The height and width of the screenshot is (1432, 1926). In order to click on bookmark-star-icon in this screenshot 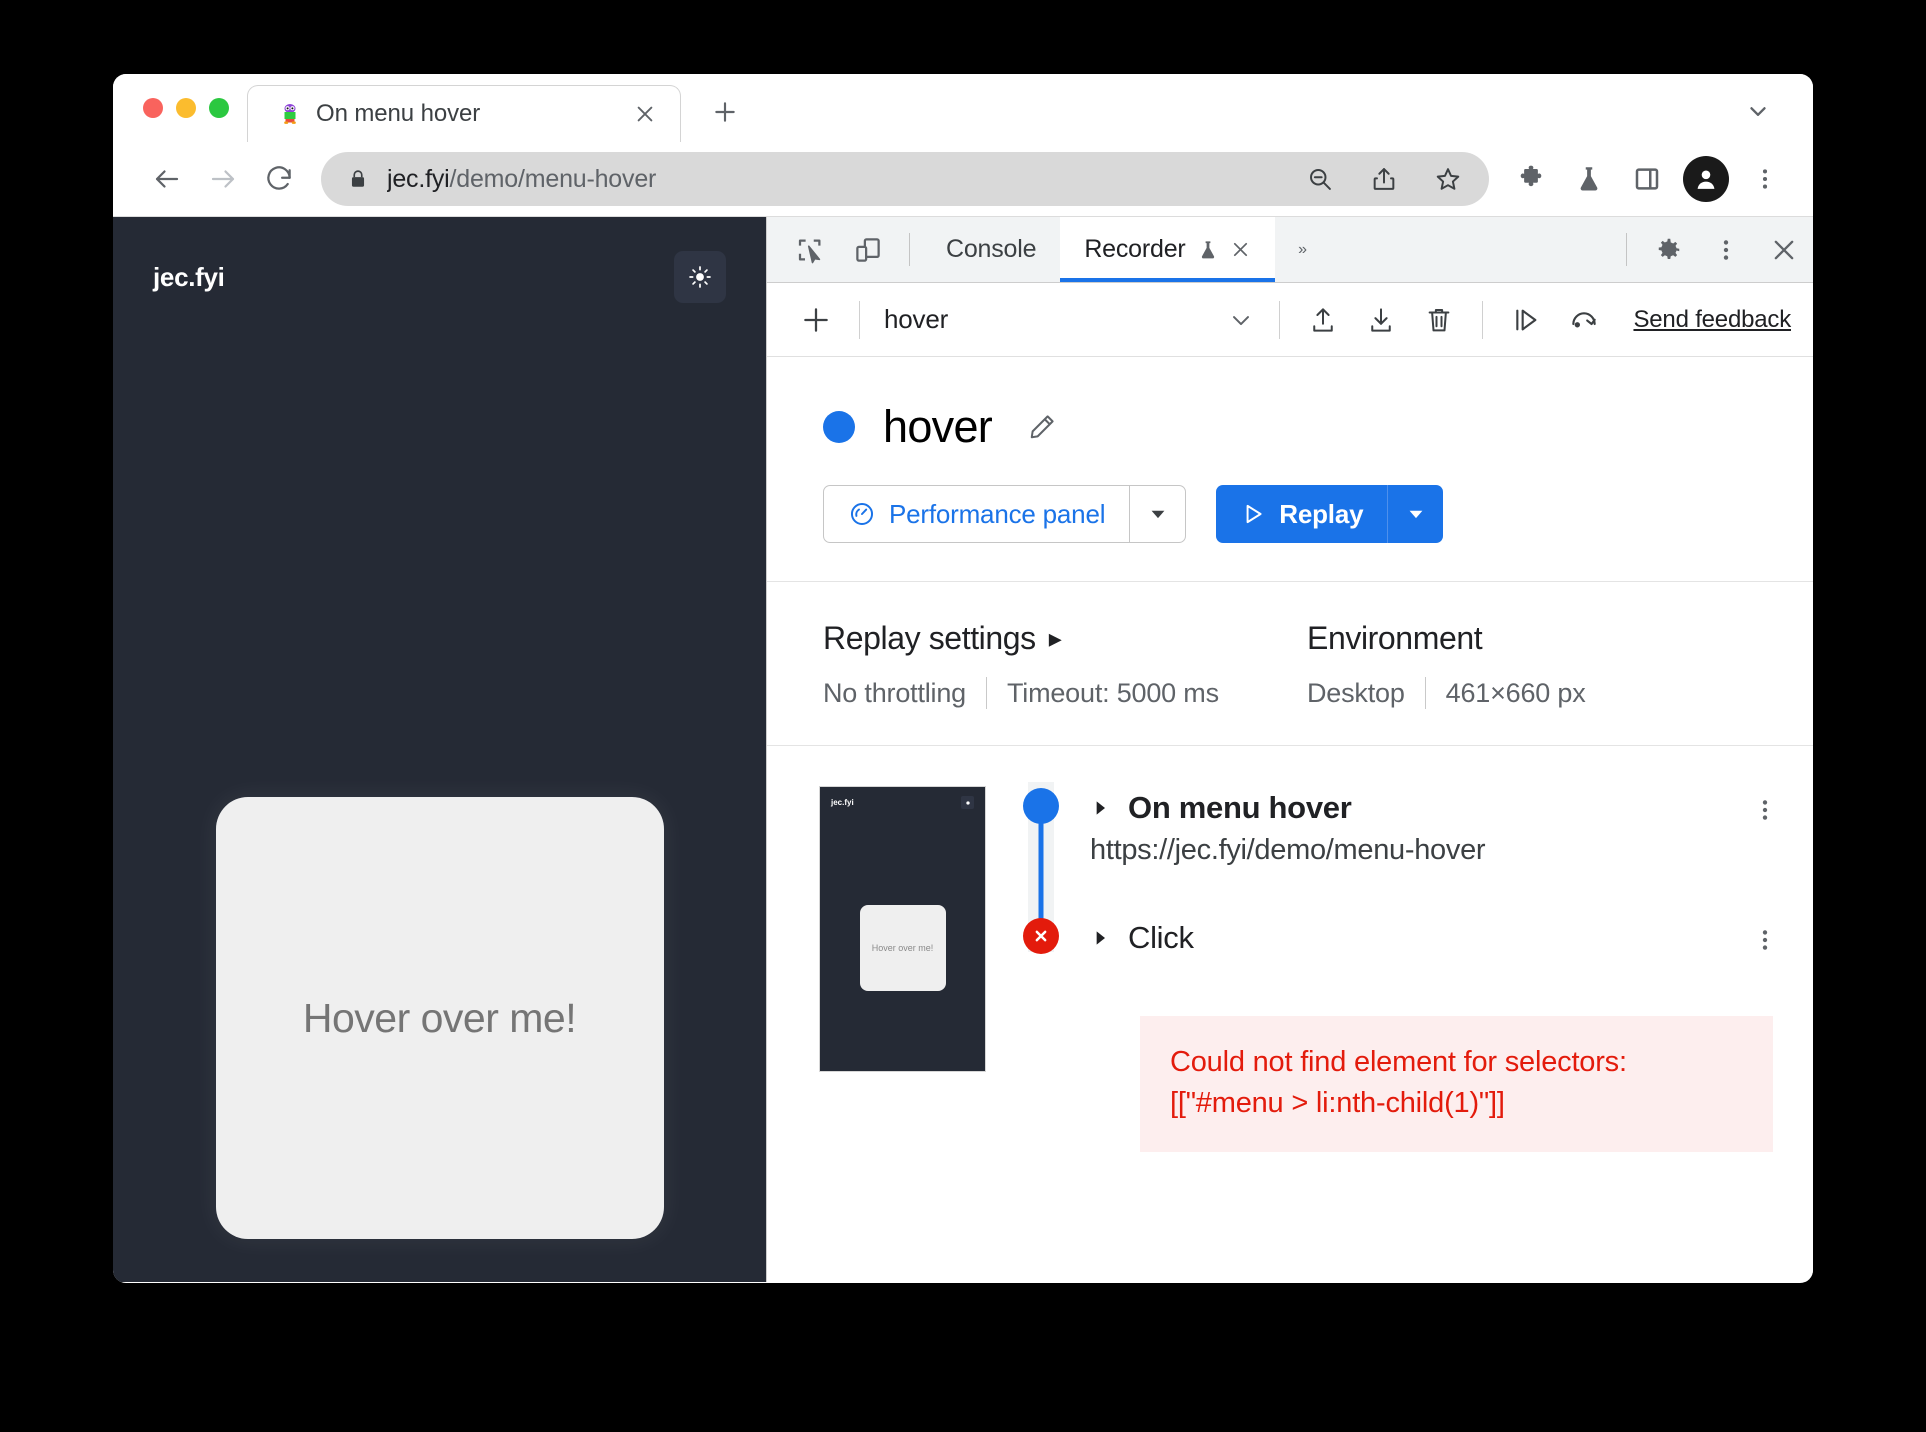, I will do `click(1448, 179)`.